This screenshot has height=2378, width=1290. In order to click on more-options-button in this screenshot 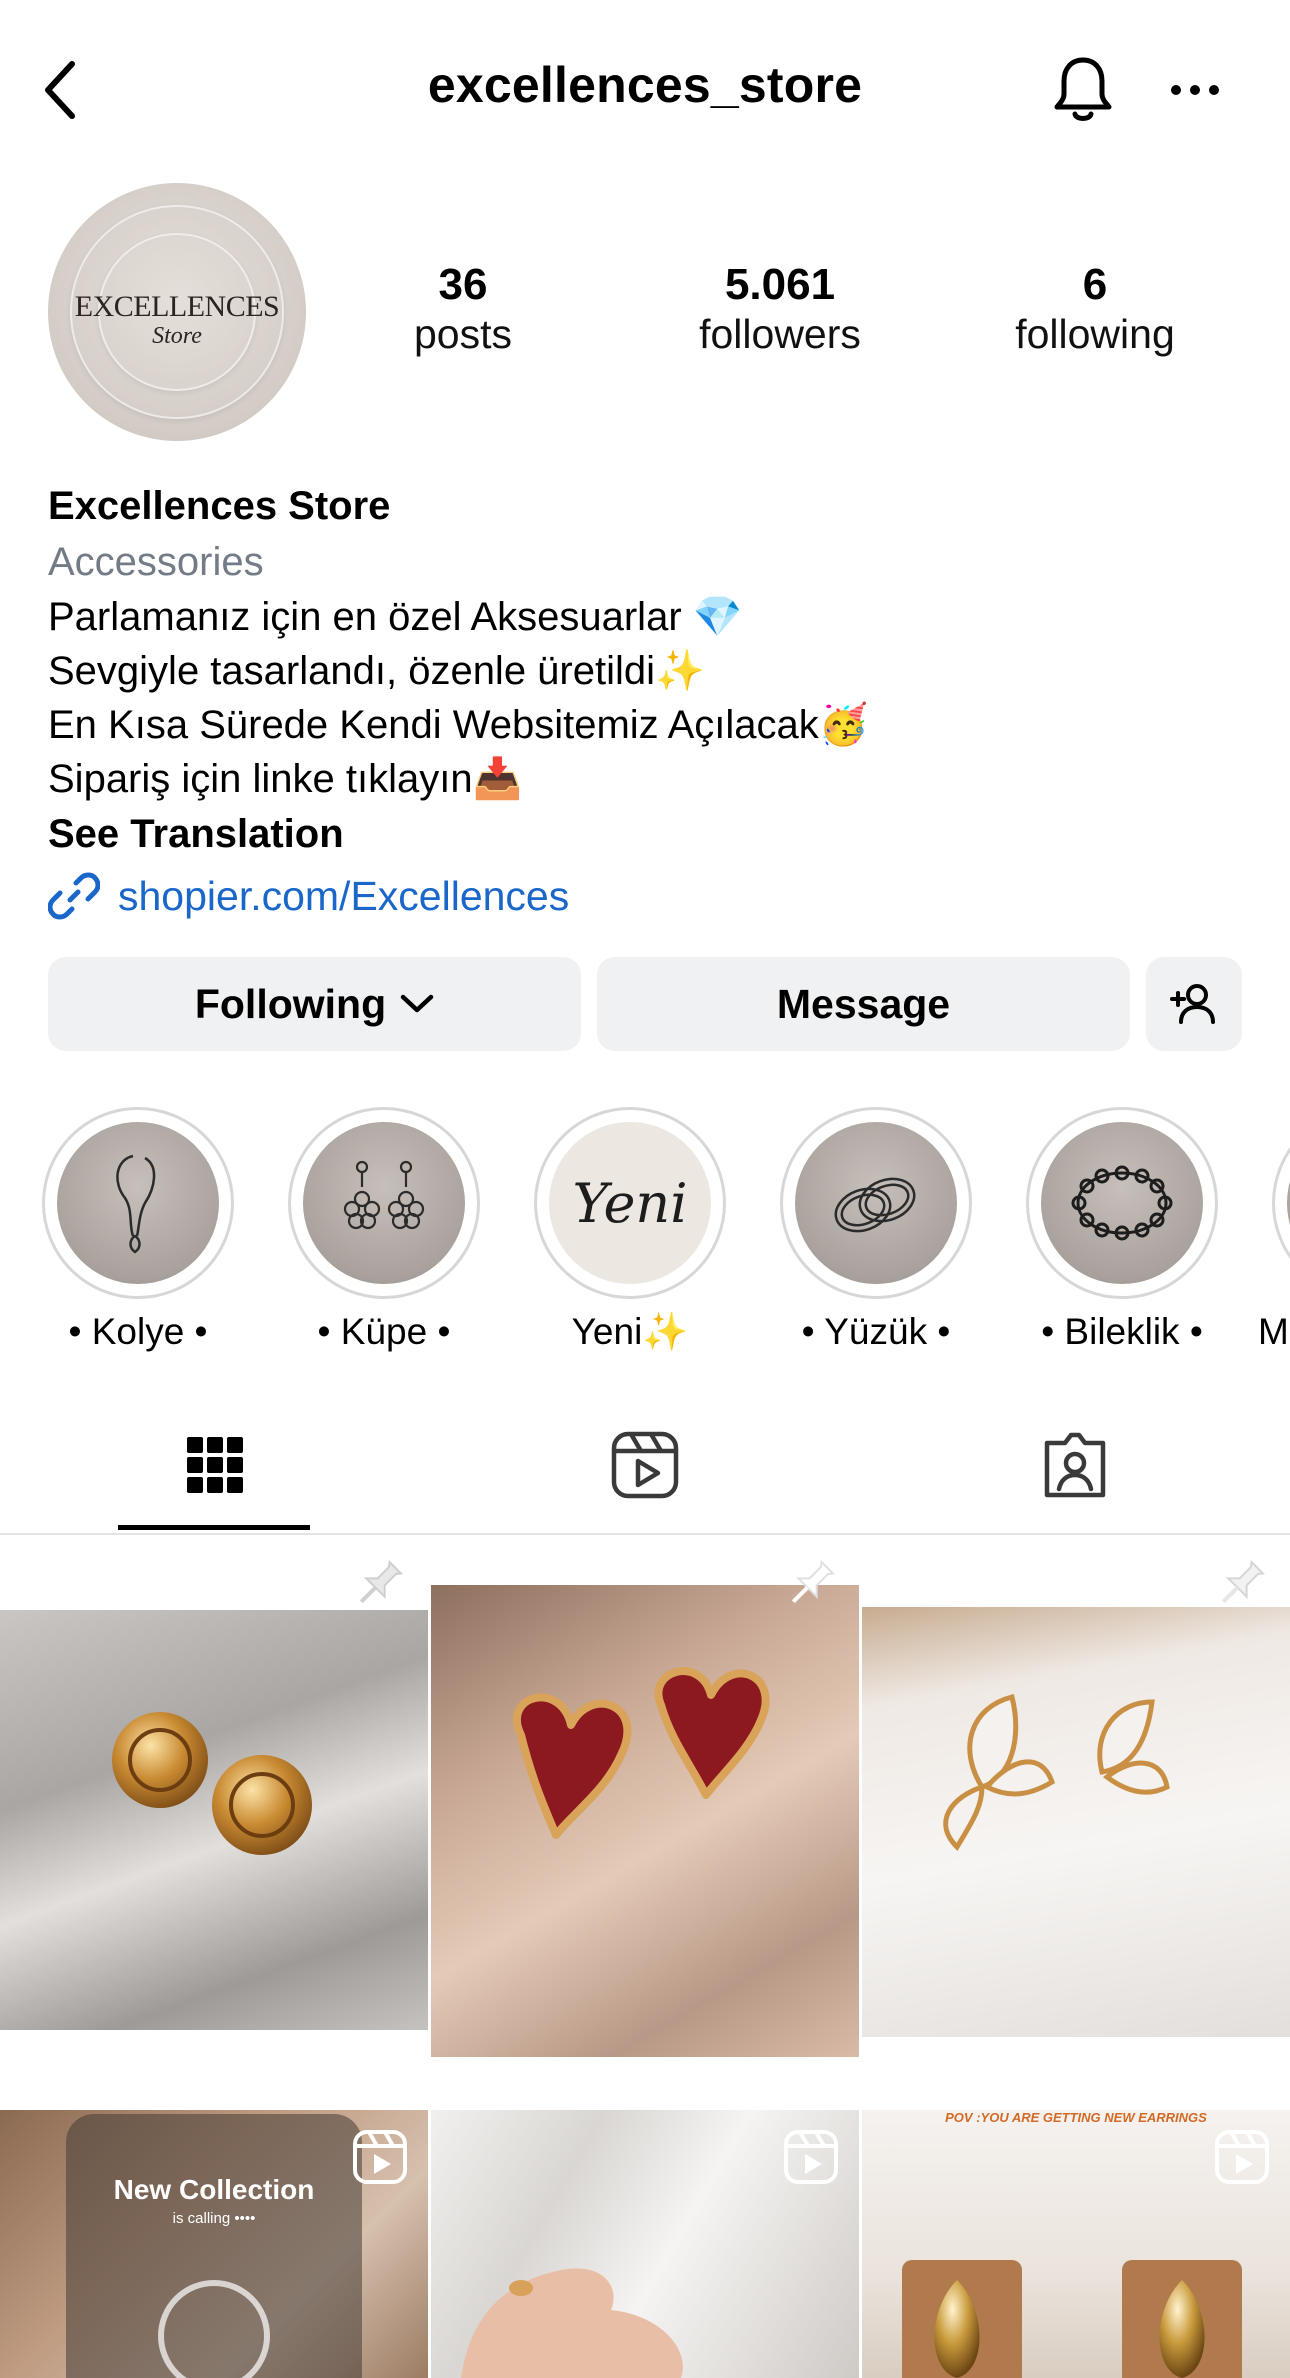, I will do `click(1195, 90)`.